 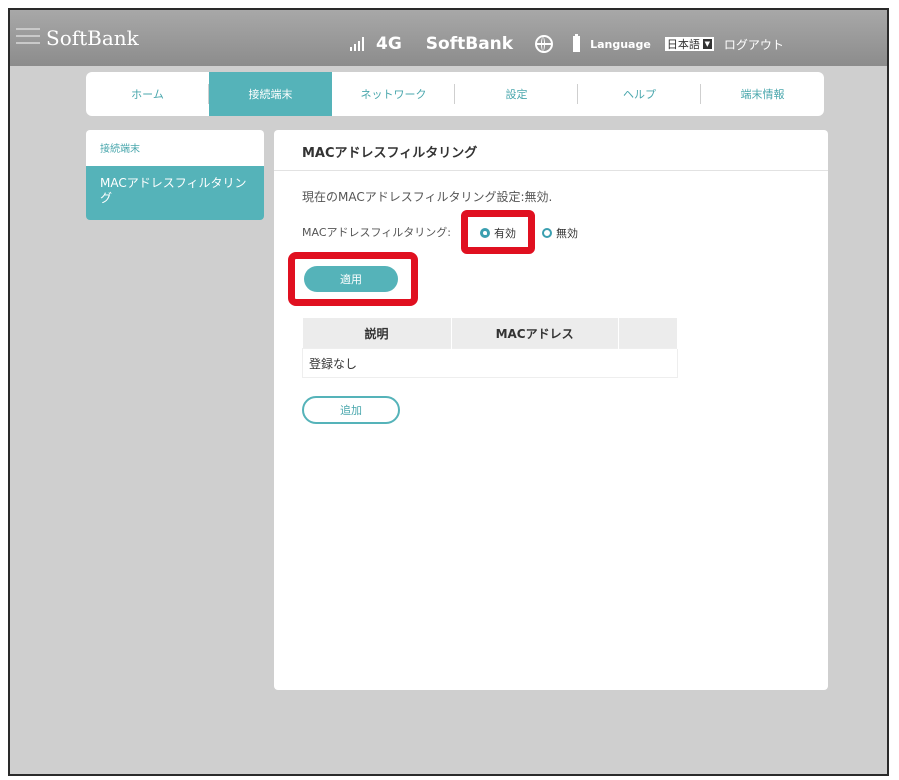 I want to click on column-header-description: 説明, so click(x=377, y=333).